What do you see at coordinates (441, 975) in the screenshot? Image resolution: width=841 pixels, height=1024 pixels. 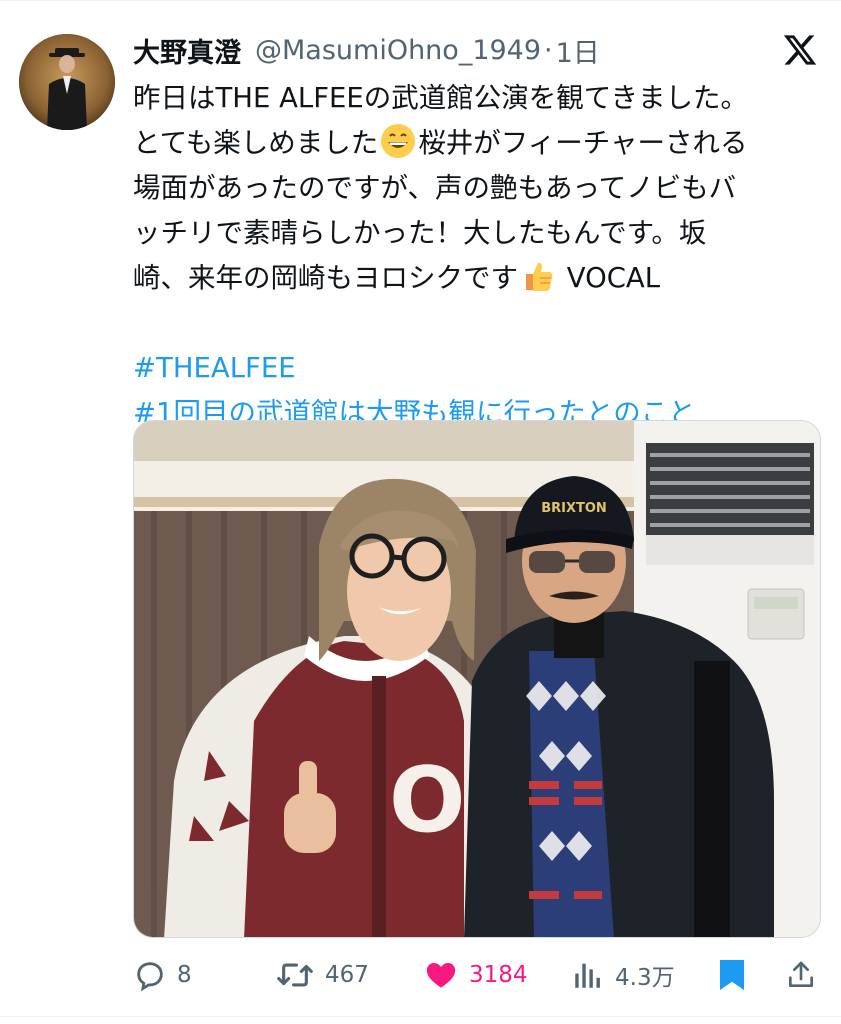 I see `like-icon` at bounding box center [441, 975].